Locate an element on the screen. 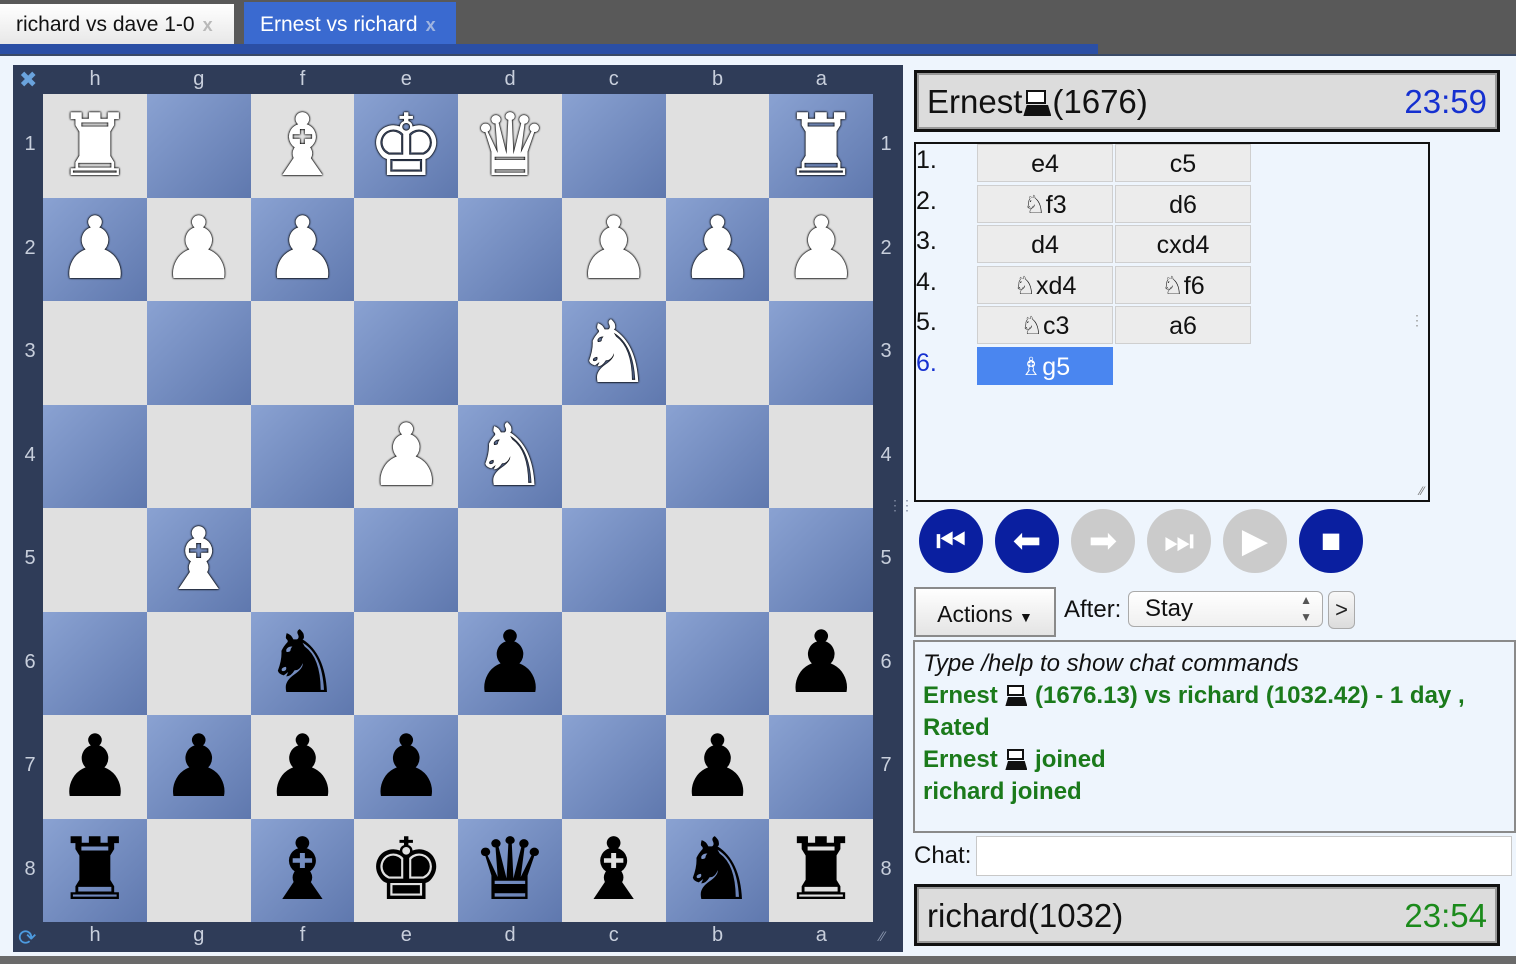 The image size is (1516, 964). square-e7: ♟ is located at coordinates (406, 767).